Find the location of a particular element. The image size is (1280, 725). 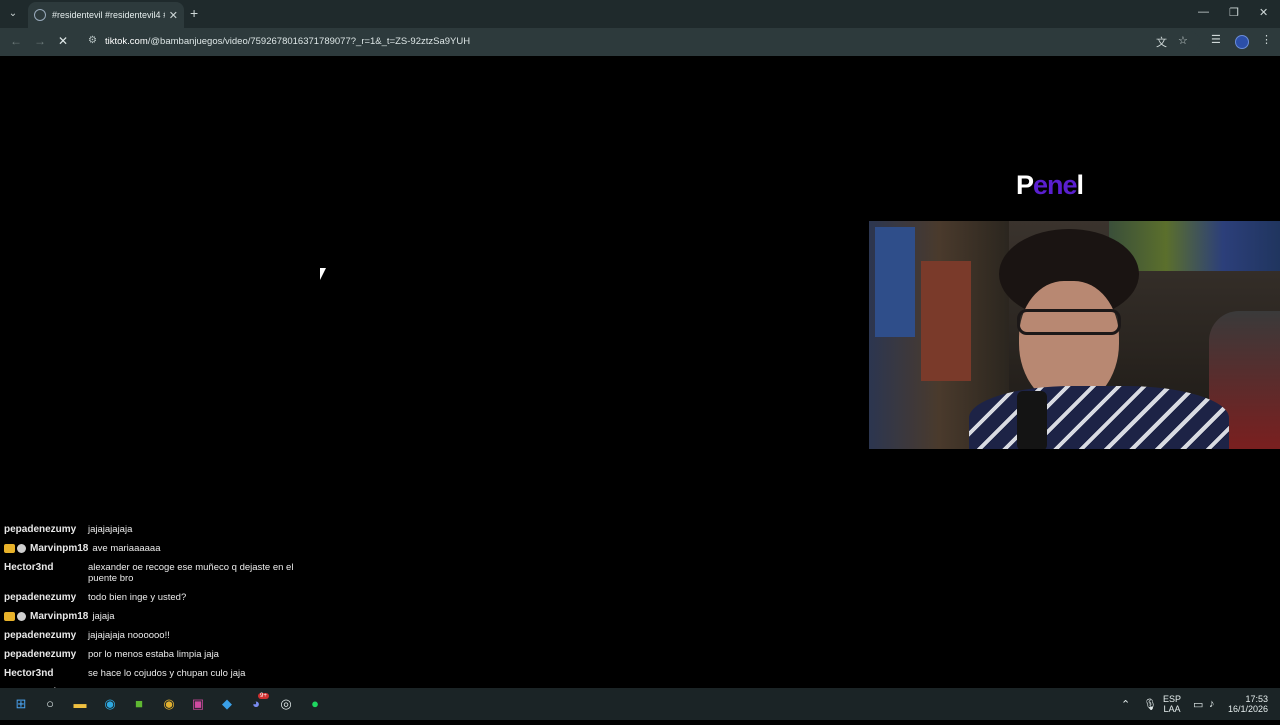

volume-icon: ♪ is located at coordinates (1212, 704).